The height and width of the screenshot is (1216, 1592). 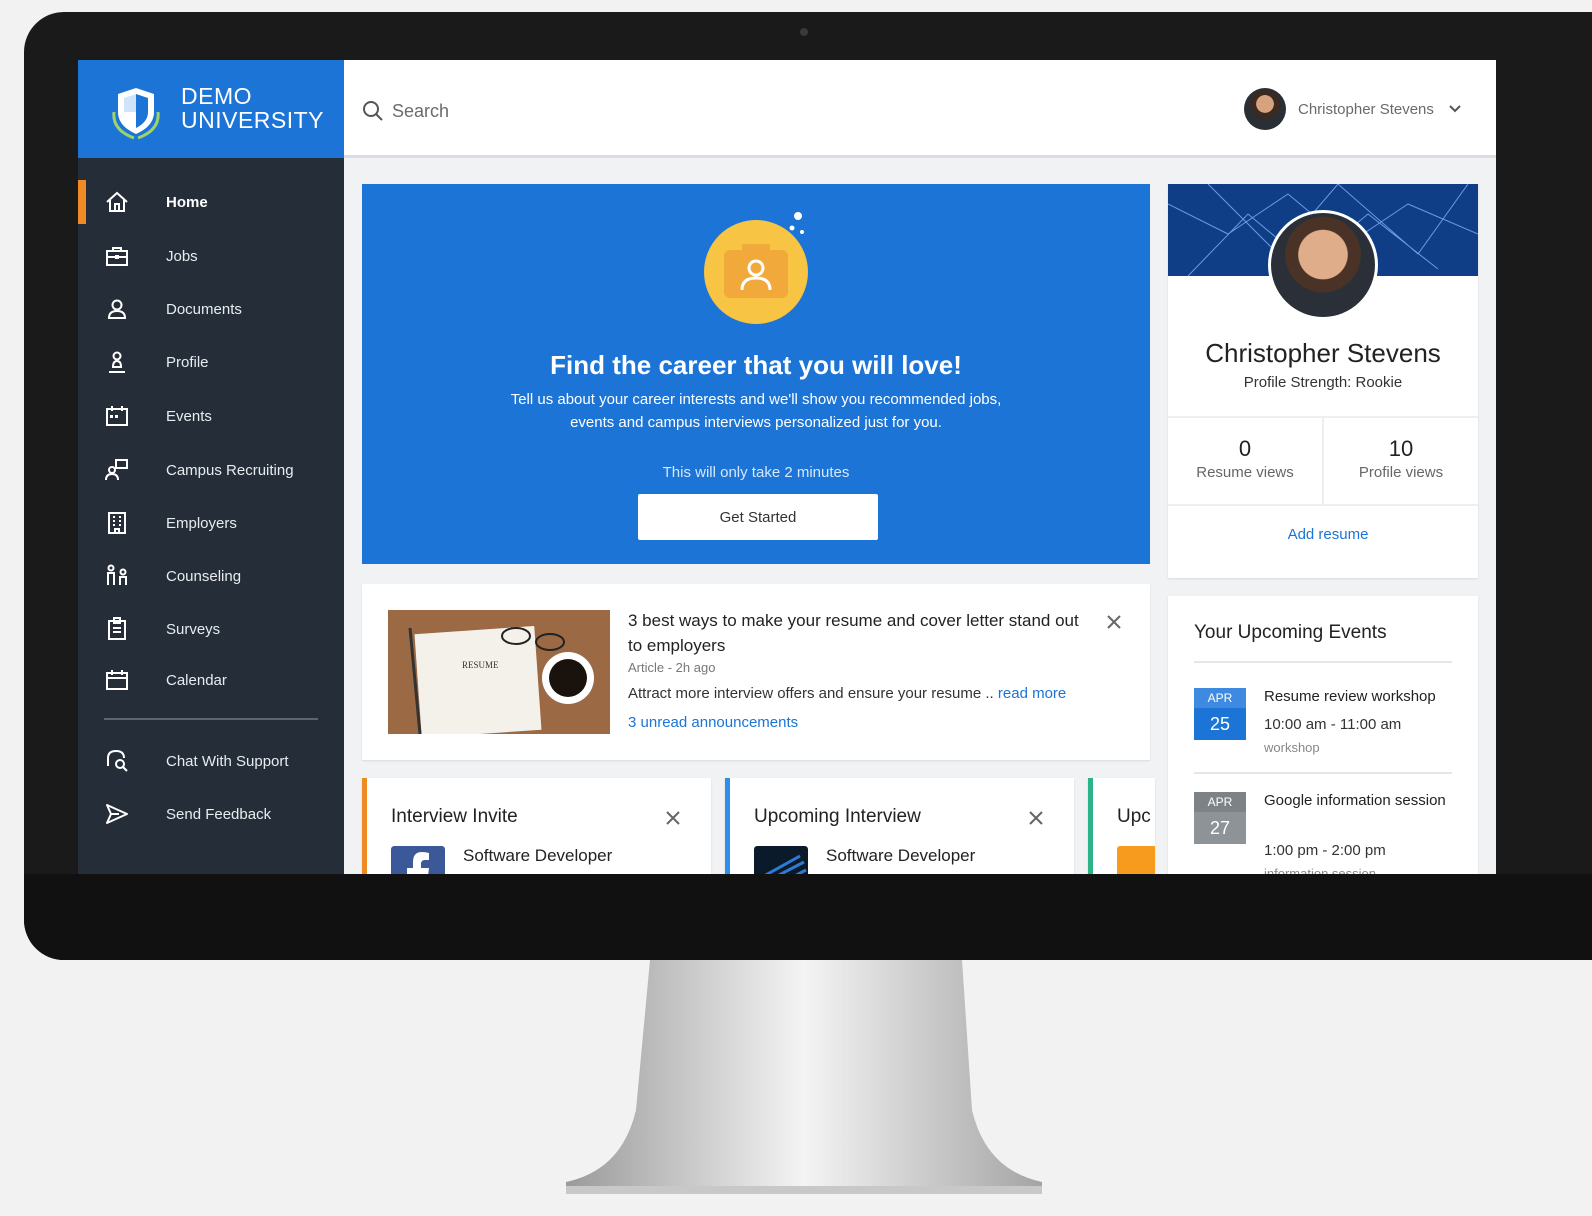 I want to click on sidebar-item-jobs: Jobs, so click(x=211, y=256).